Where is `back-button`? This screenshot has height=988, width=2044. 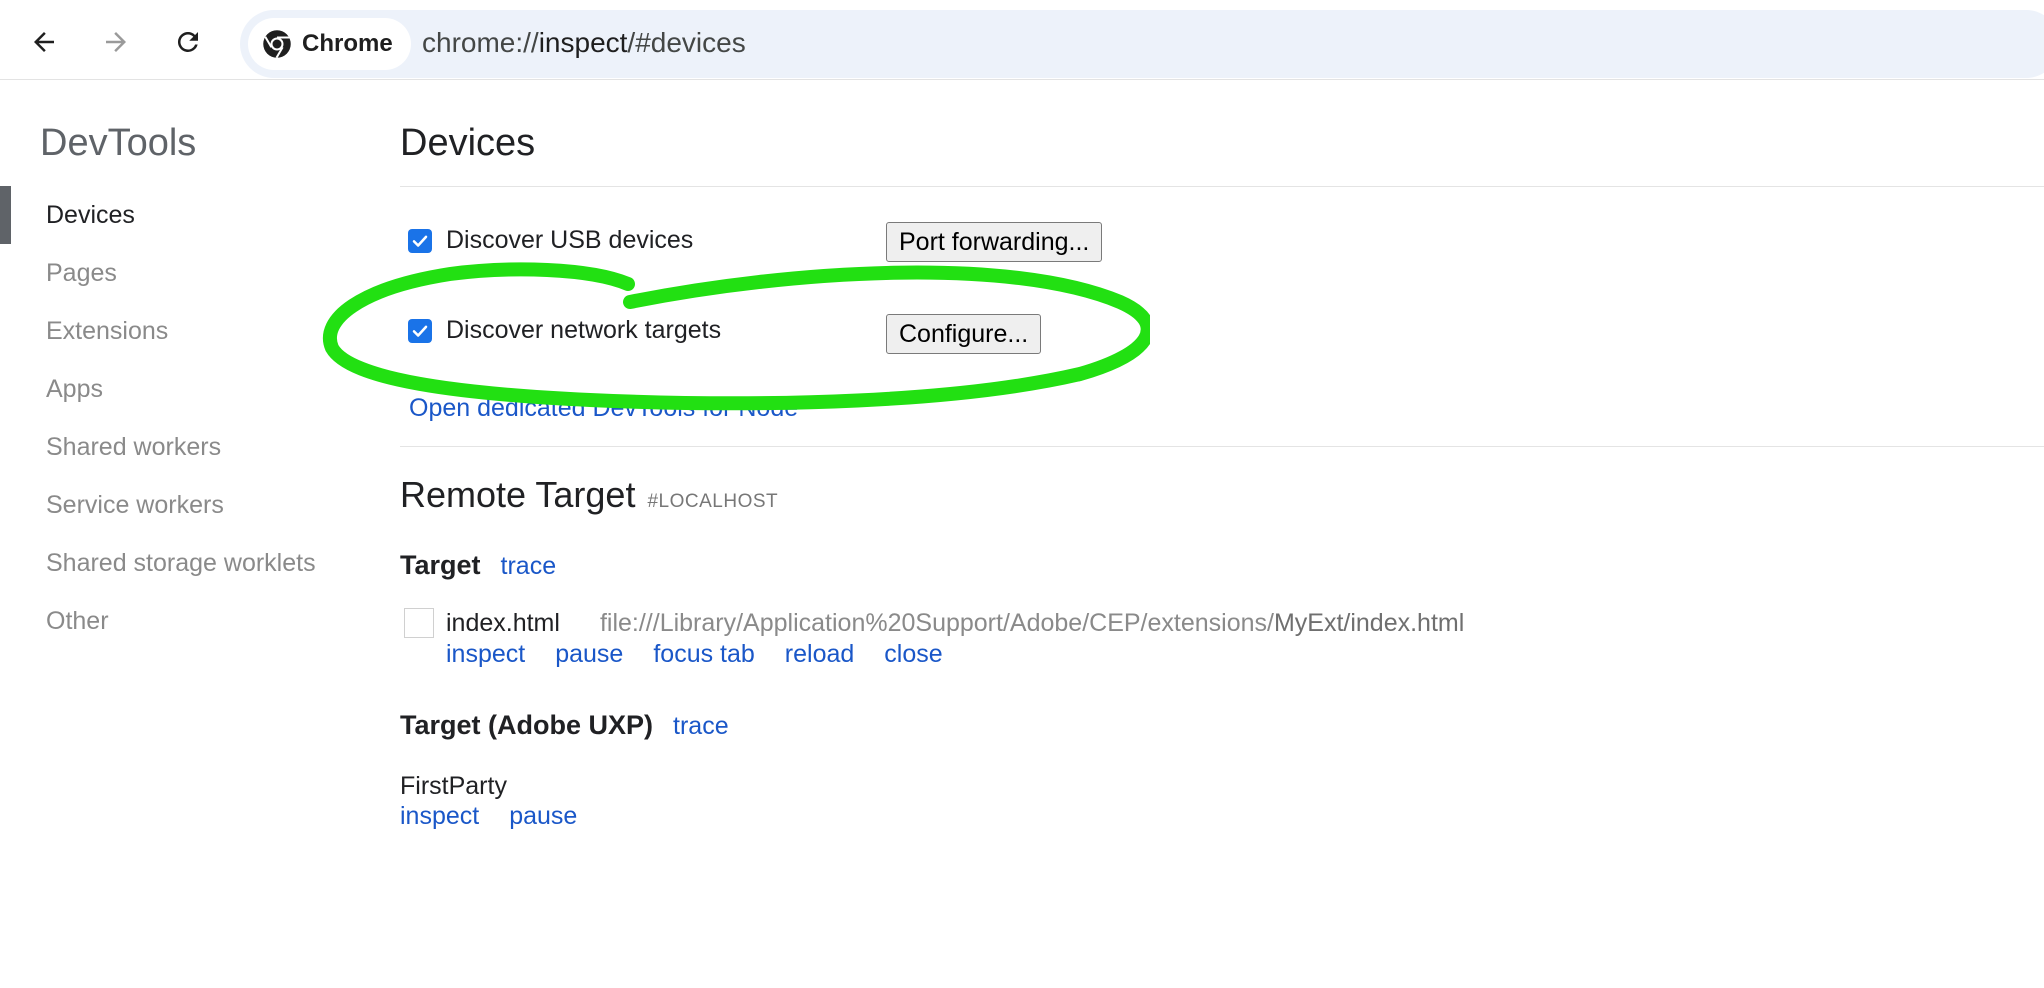
back-button is located at coordinates (44, 42).